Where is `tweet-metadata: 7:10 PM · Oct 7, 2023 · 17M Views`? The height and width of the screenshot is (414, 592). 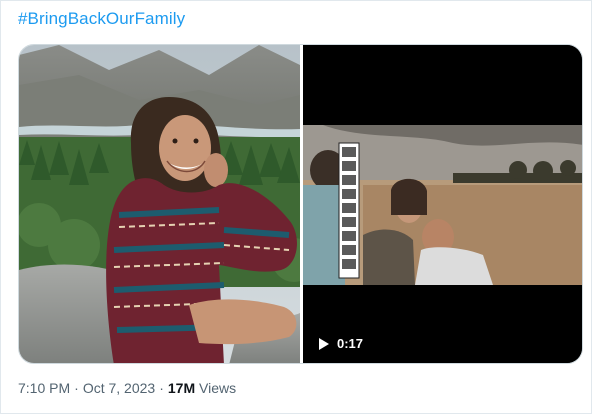
tweet-metadata: 7:10 PM · Oct 7, 2023 · 17M Views is located at coordinates (127, 388).